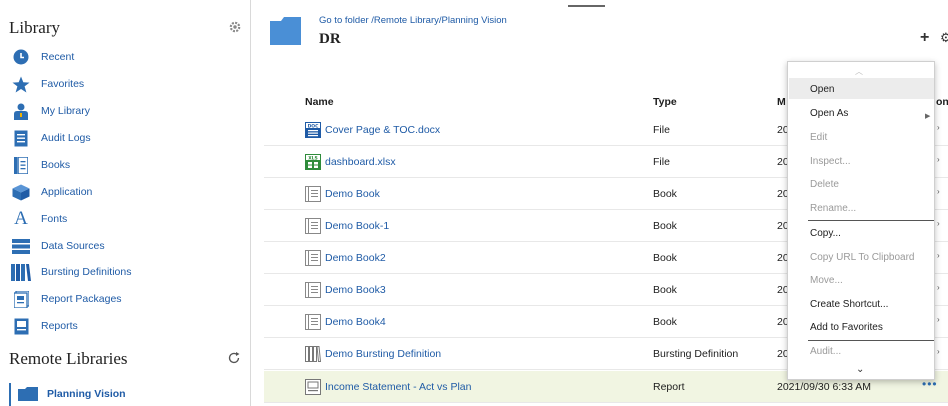 The width and height of the screenshot is (948, 406). I want to click on column-header-name: Name, so click(319, 102).